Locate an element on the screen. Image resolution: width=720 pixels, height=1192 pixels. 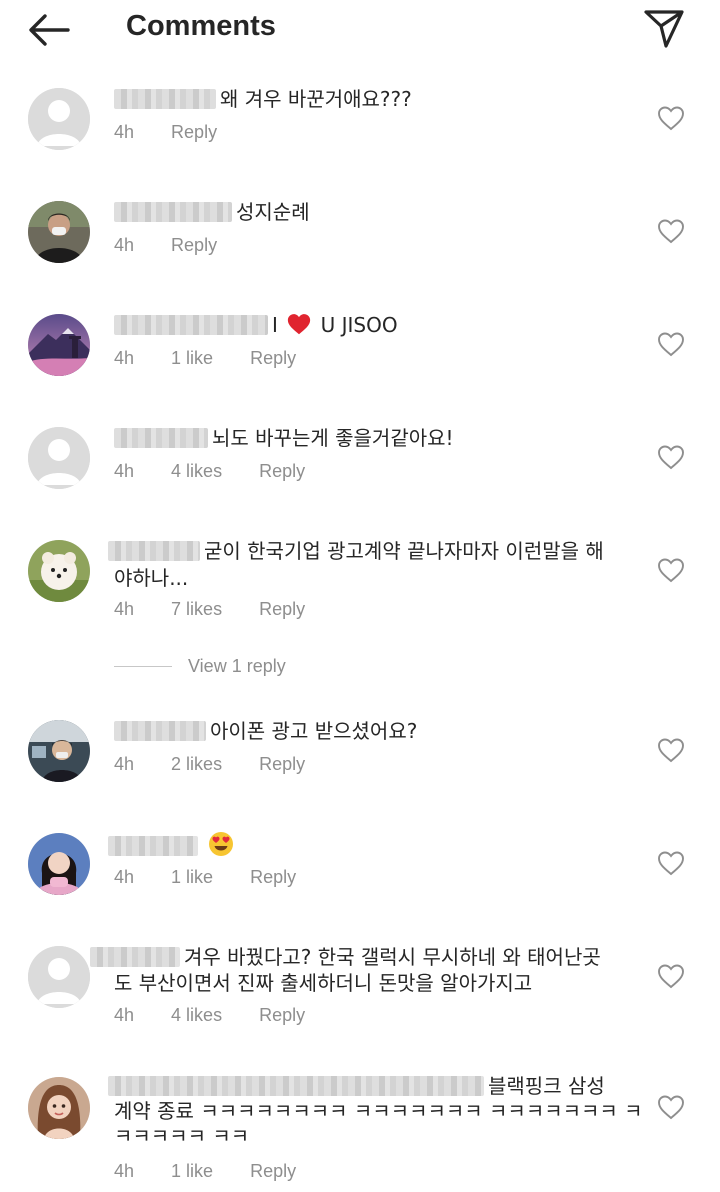
view-replies-button: View 1 reply is located at coordinates (237, 666).